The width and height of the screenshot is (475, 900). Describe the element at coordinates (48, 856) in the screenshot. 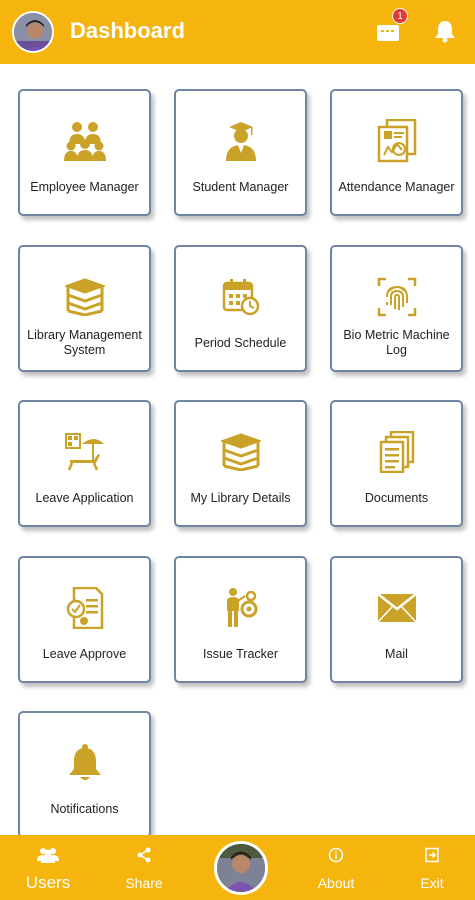

I see `users-icon` at that location.